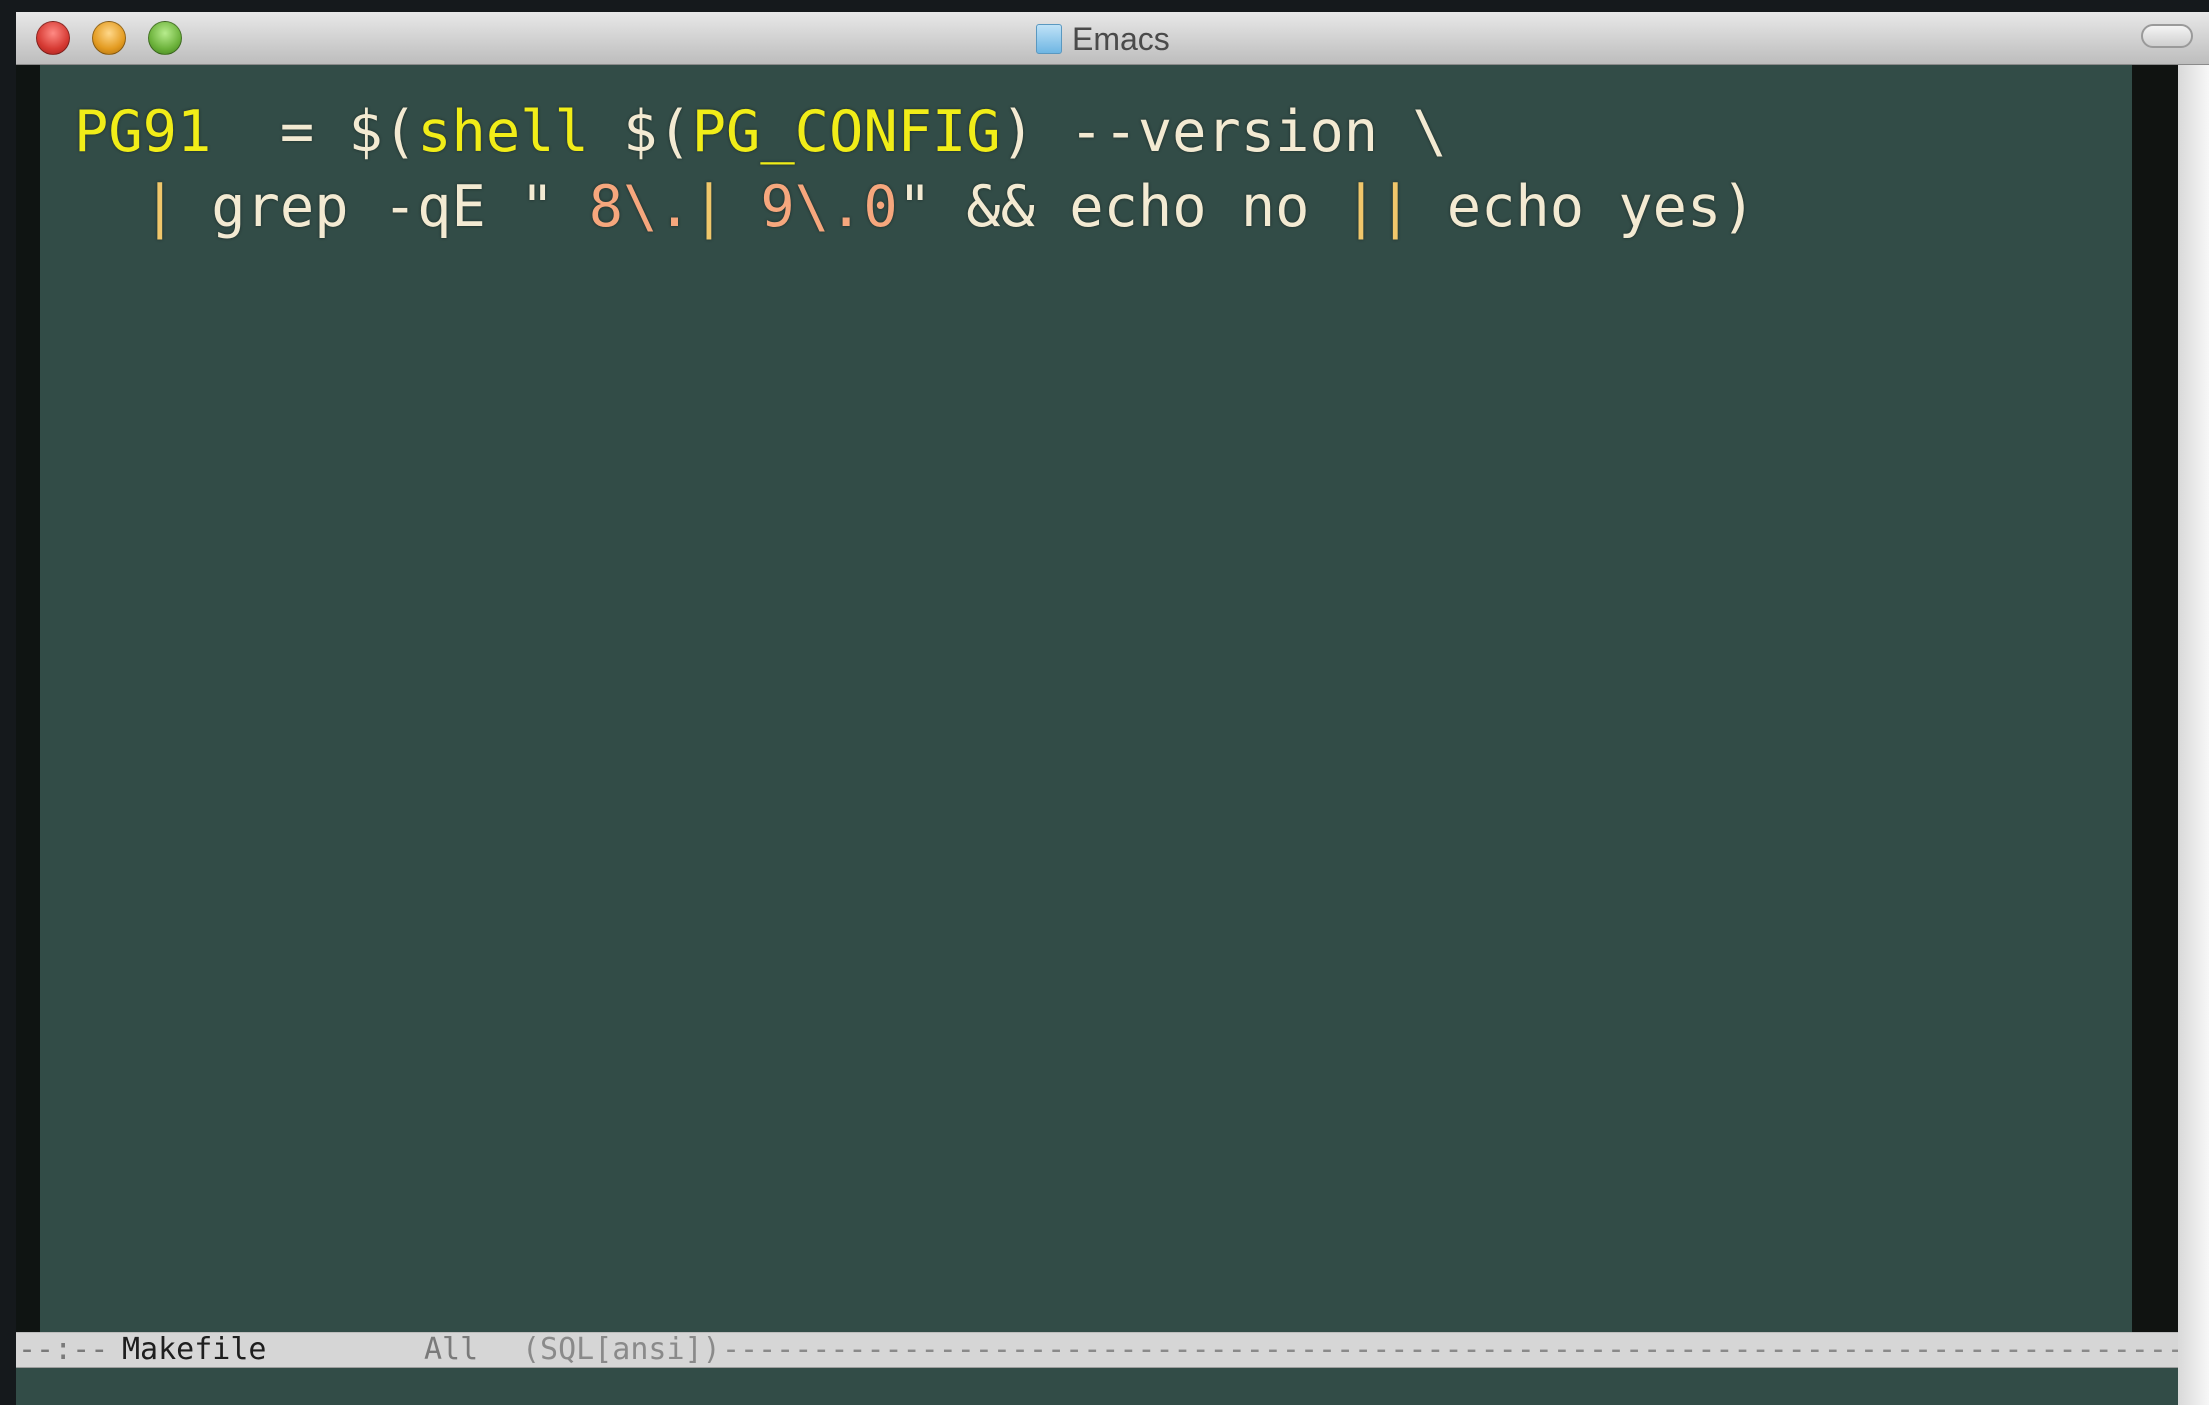 The image size is (2209, 1405). What do you see at coordinates (314, 132) in the screenshot?
I see `assignment-operator: = $(` at bounding box center [314, 132].